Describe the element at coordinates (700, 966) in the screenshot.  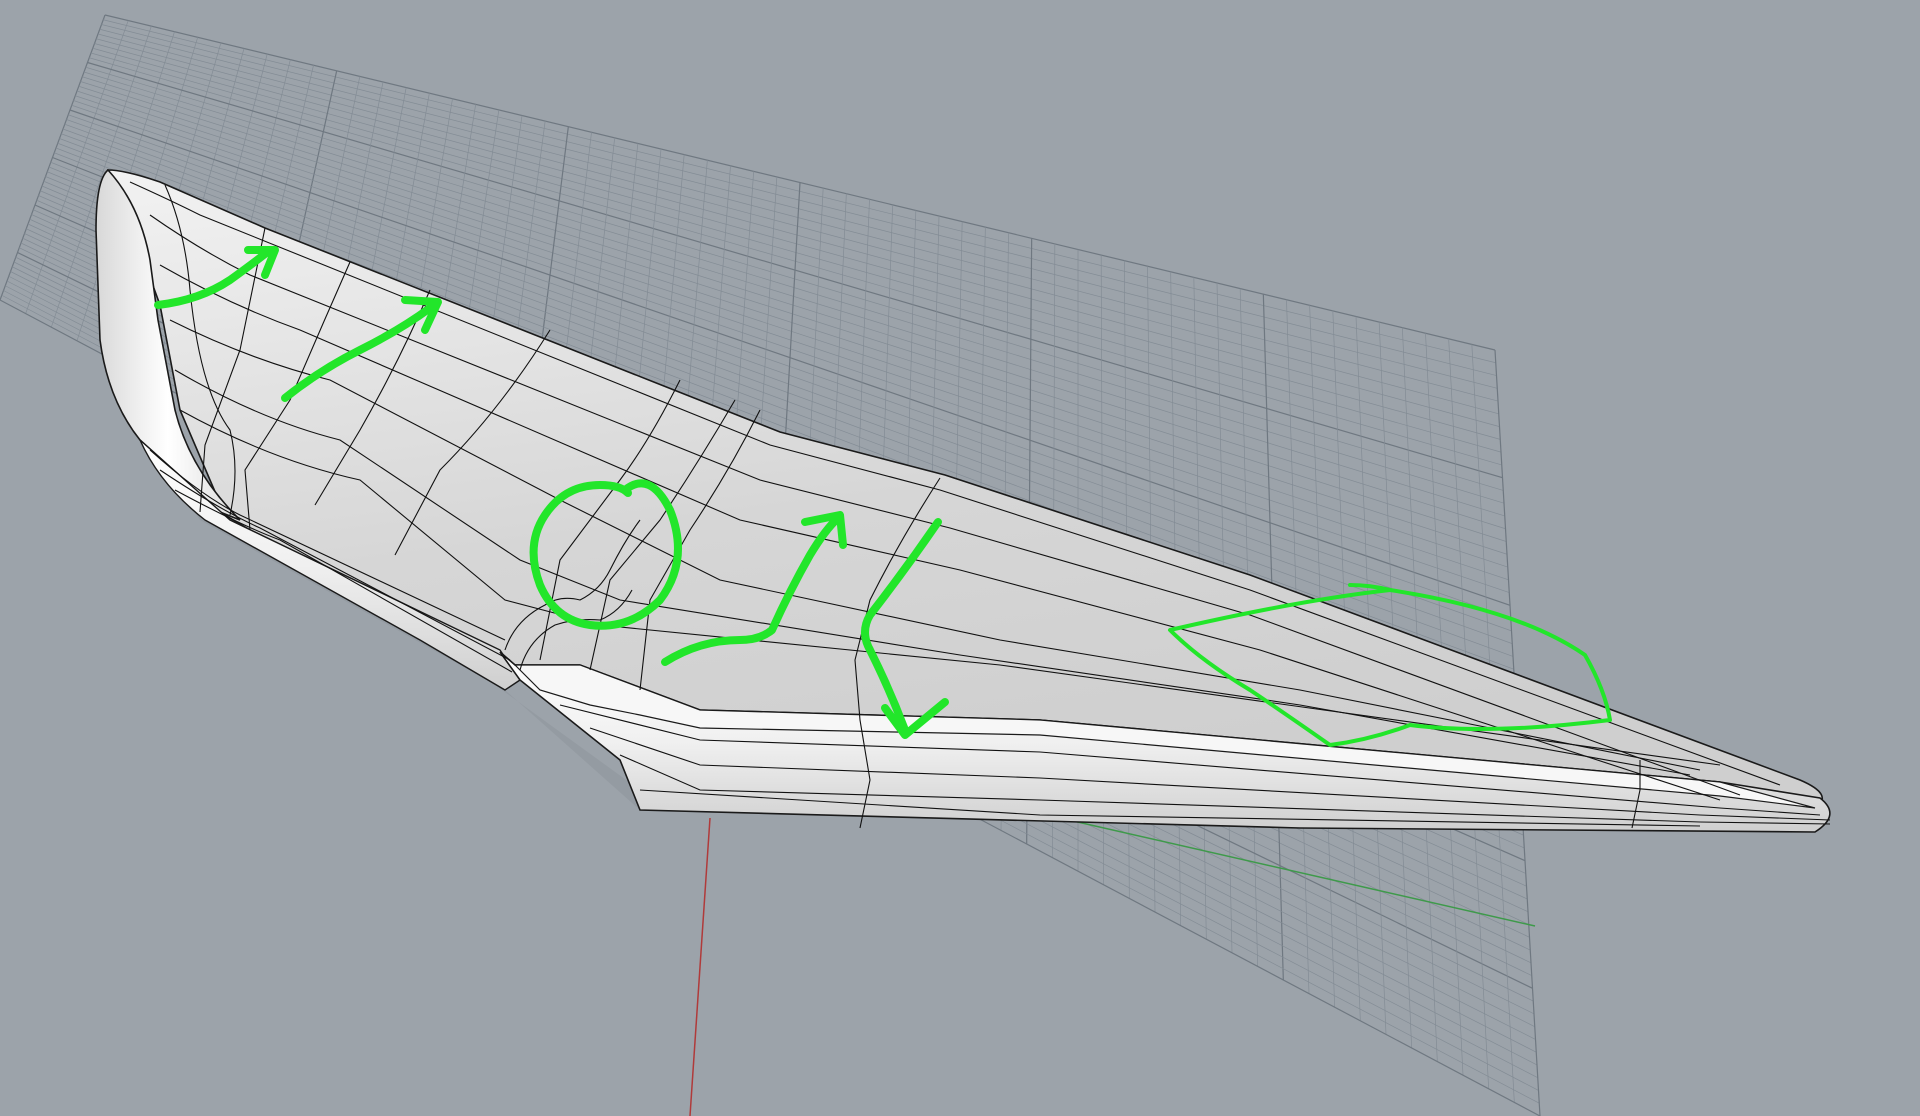
I see `x-axis-line` at that location.